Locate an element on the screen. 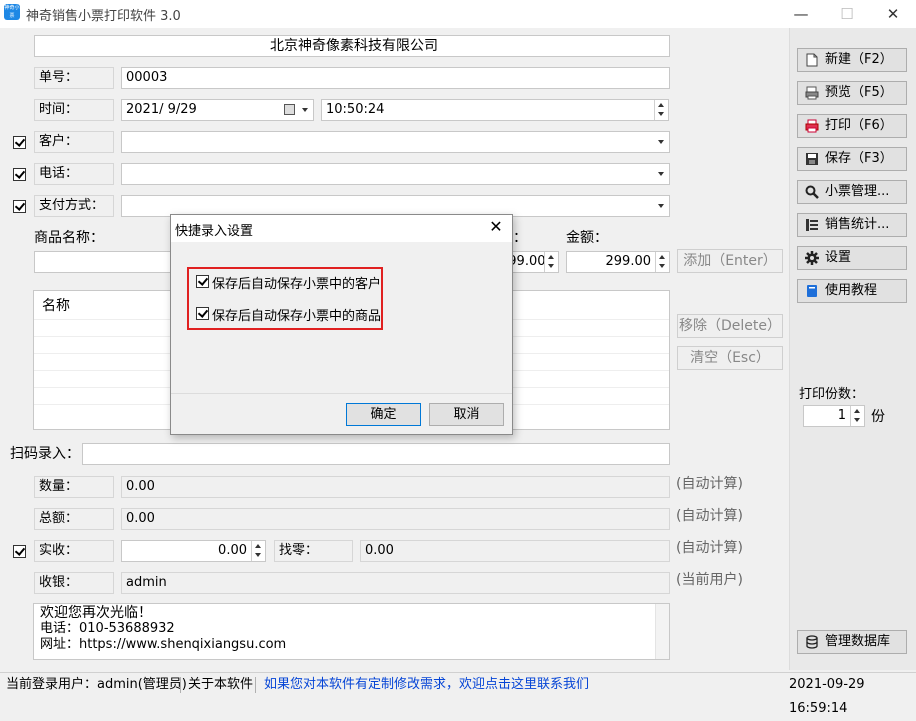 This screenshot has width=916, height=721. settings-button: 设置 is located at coordinates (852, 258).